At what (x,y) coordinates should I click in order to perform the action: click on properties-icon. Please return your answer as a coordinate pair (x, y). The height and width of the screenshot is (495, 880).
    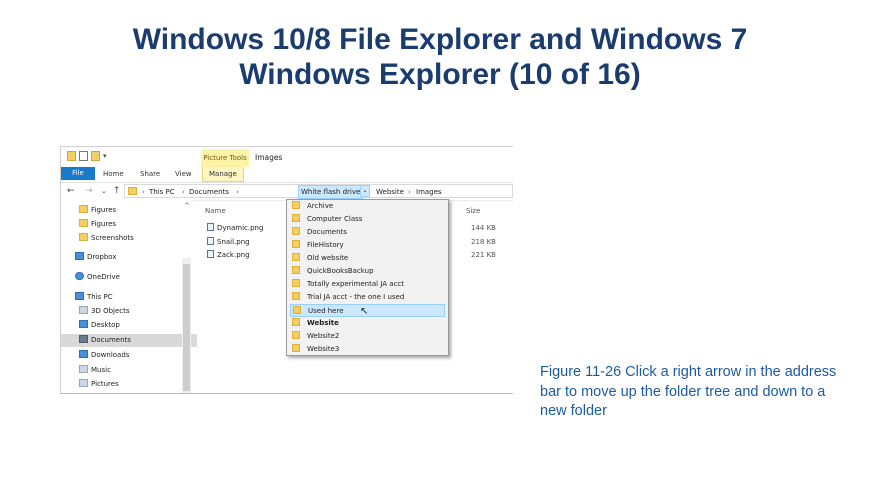
    Looking at the image, I should click on (83, 156).